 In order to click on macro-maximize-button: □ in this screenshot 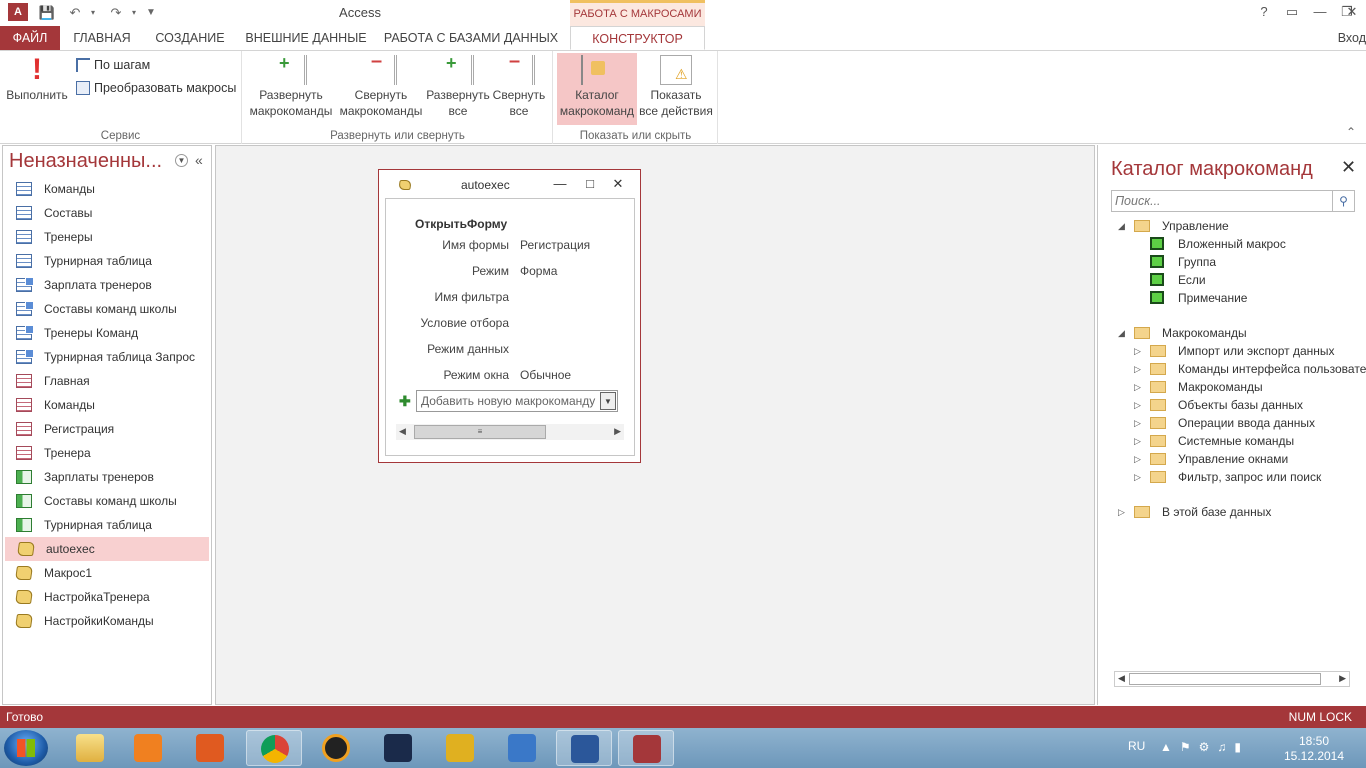, I will do `click(590, 184)`.